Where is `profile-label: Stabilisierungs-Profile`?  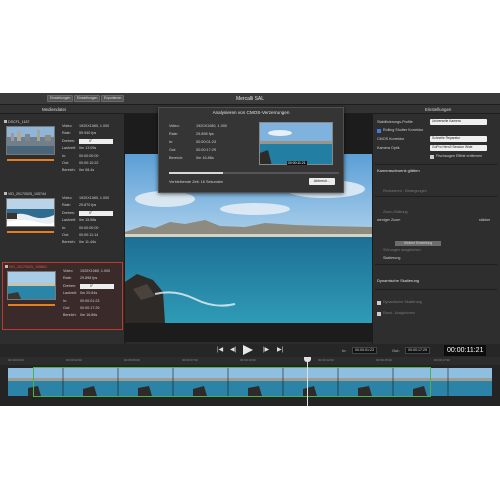 profile-label: Stabilisierungs-Profile is located at coordinates (395, 122).